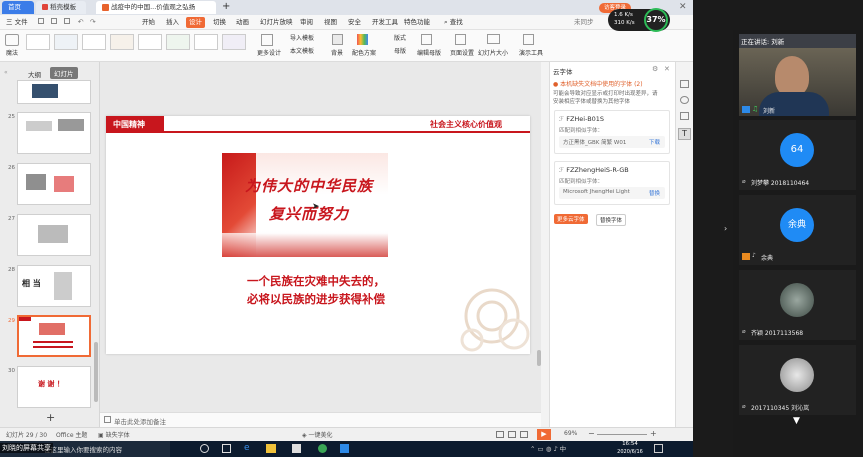 The height and width of the screenshot is (457, 863). Describe the element at coordinates (267, 40) in the screenshot. I see `more-design-icon` at that location.